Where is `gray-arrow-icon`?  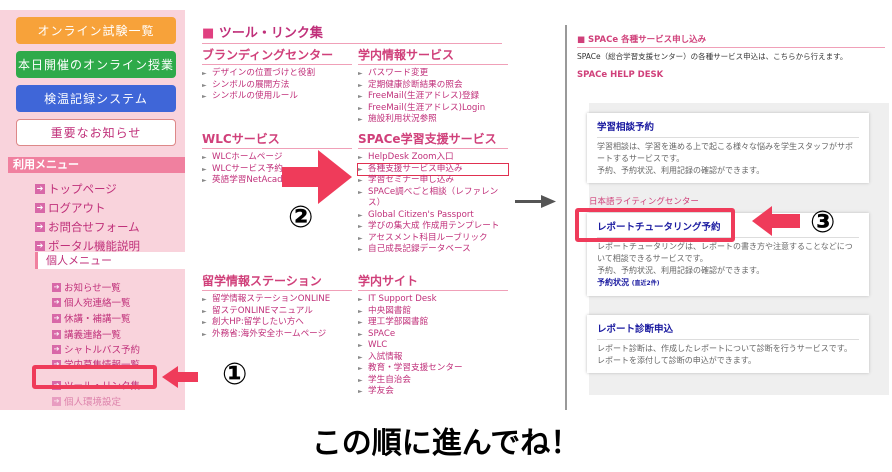
gray-arrow-icon is located at coordinates (535, 201).